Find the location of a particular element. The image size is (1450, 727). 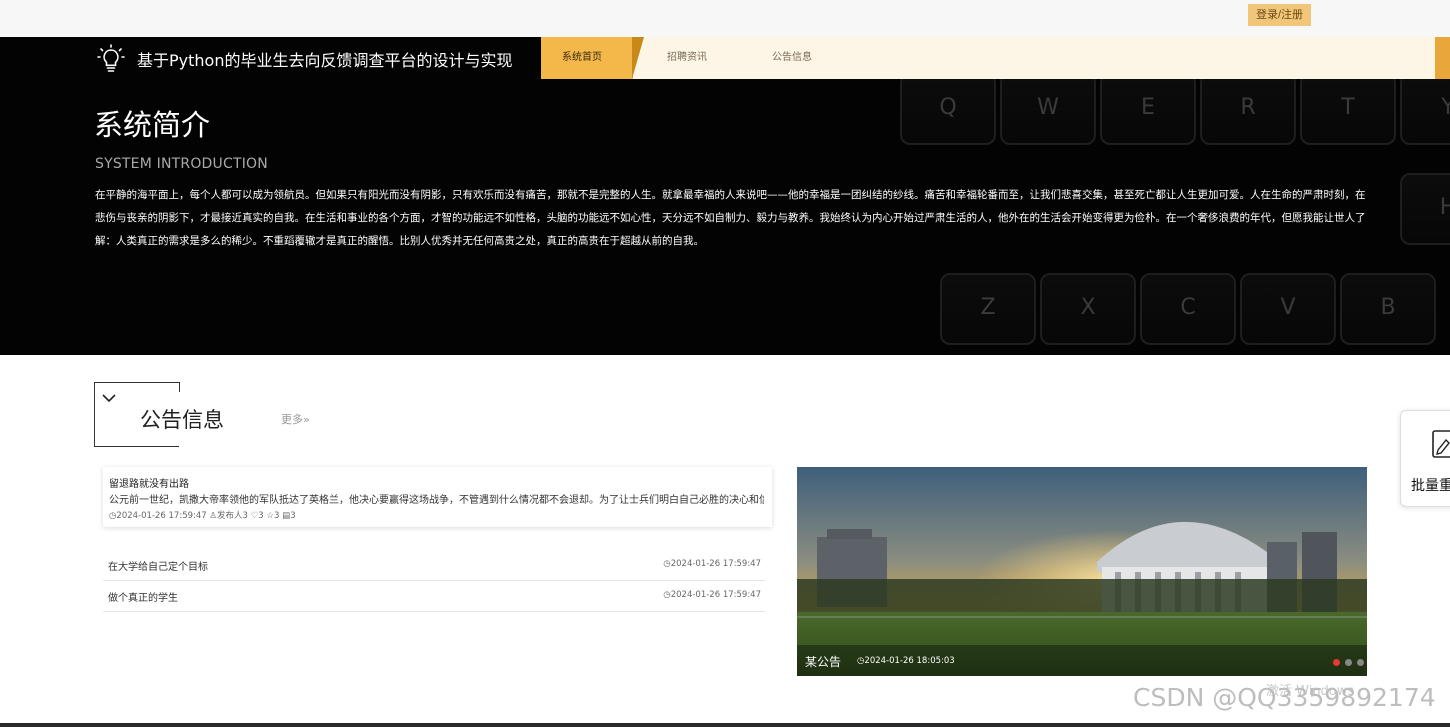

keyboard-key: E is located at coordinates (1148, 109).